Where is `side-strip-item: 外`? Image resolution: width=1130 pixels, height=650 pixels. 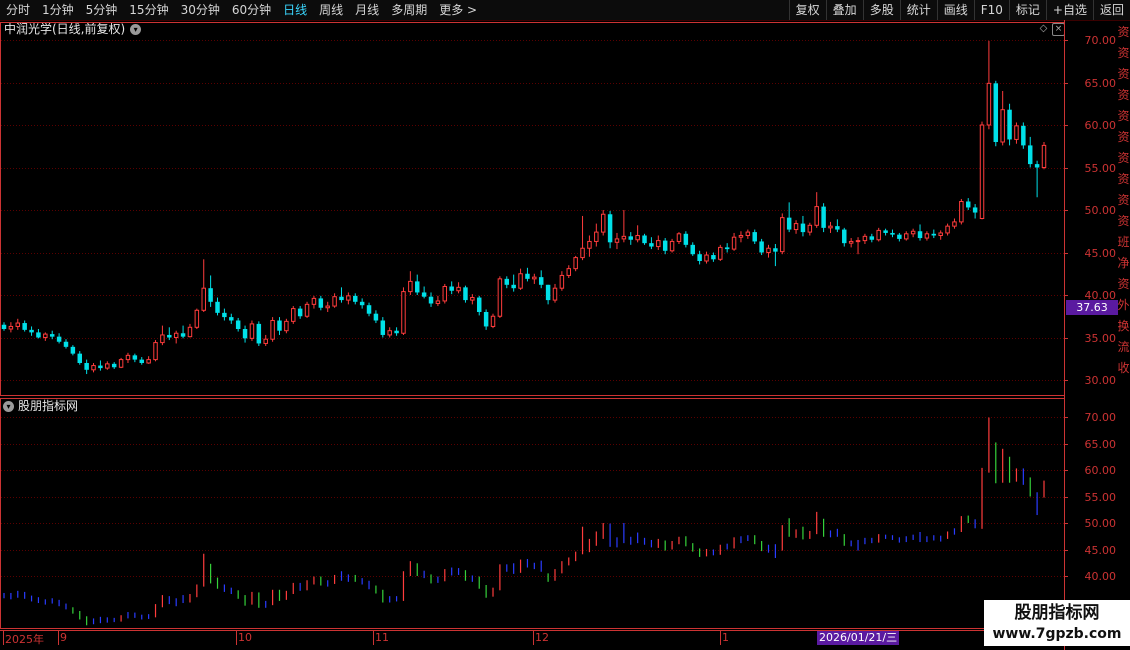 side-strip-item: 外 is located at coordinates (1123, 305).